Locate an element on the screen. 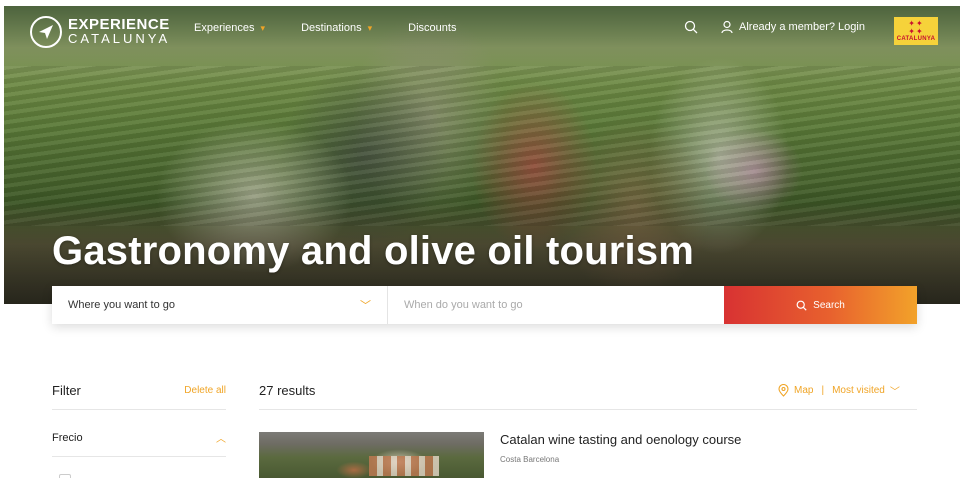 The height and width of the screenshot is (478, 960). nav-item-label: Experiences is located at coordinates (224, 28).